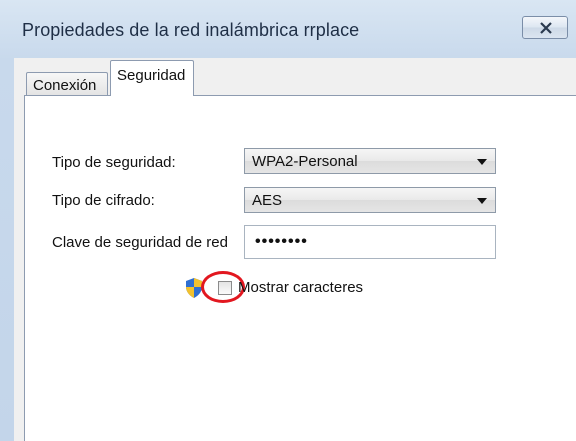 The height and width of the screenshot is (441, 576). What do you see at coordinates (267, 200) in the screenshot?
I see `cipher-type-value: AES` at bounding box center [267, 200].